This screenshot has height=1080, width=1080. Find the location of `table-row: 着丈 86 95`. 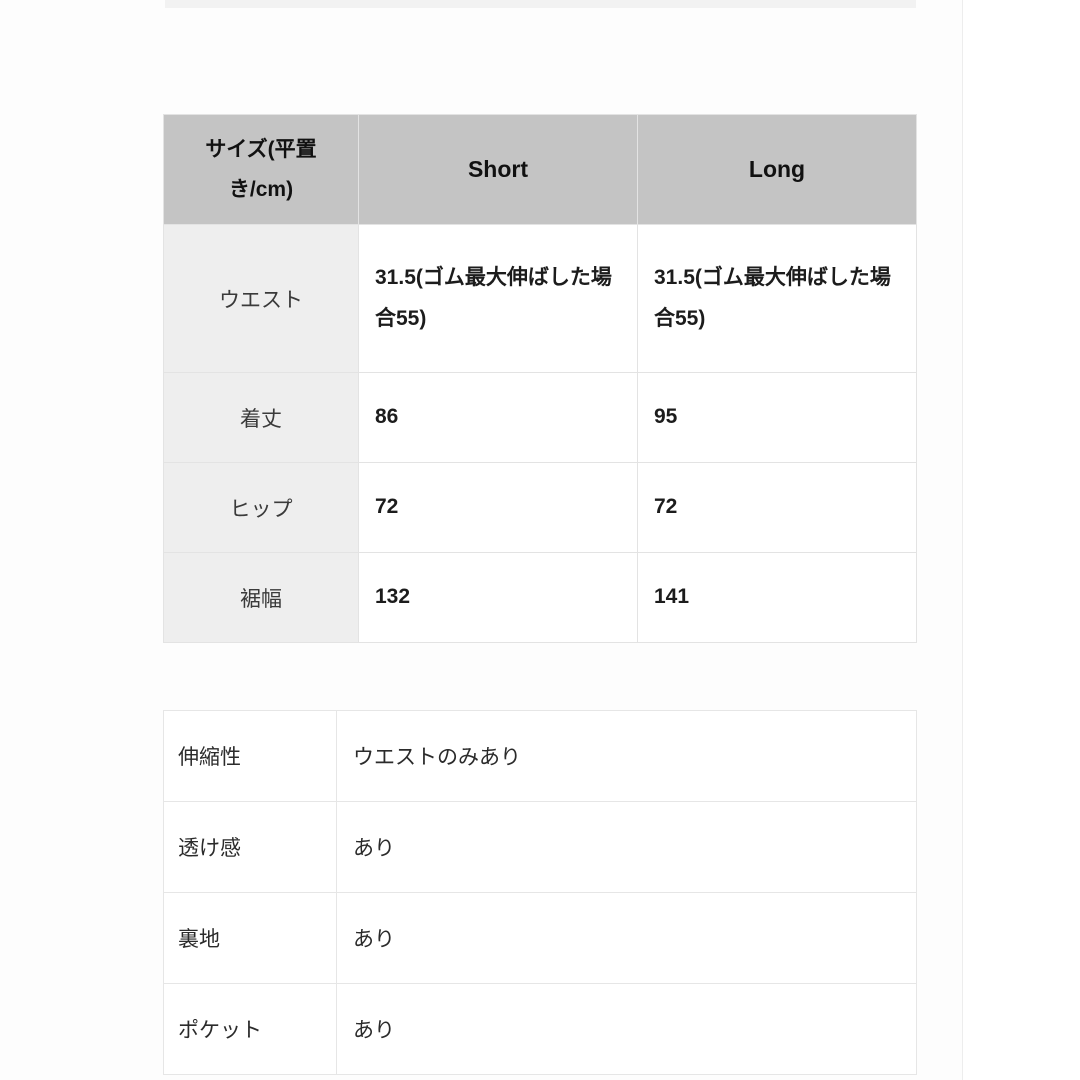

table-row: 着丈 86 95 is located at coordinates (540, 417).